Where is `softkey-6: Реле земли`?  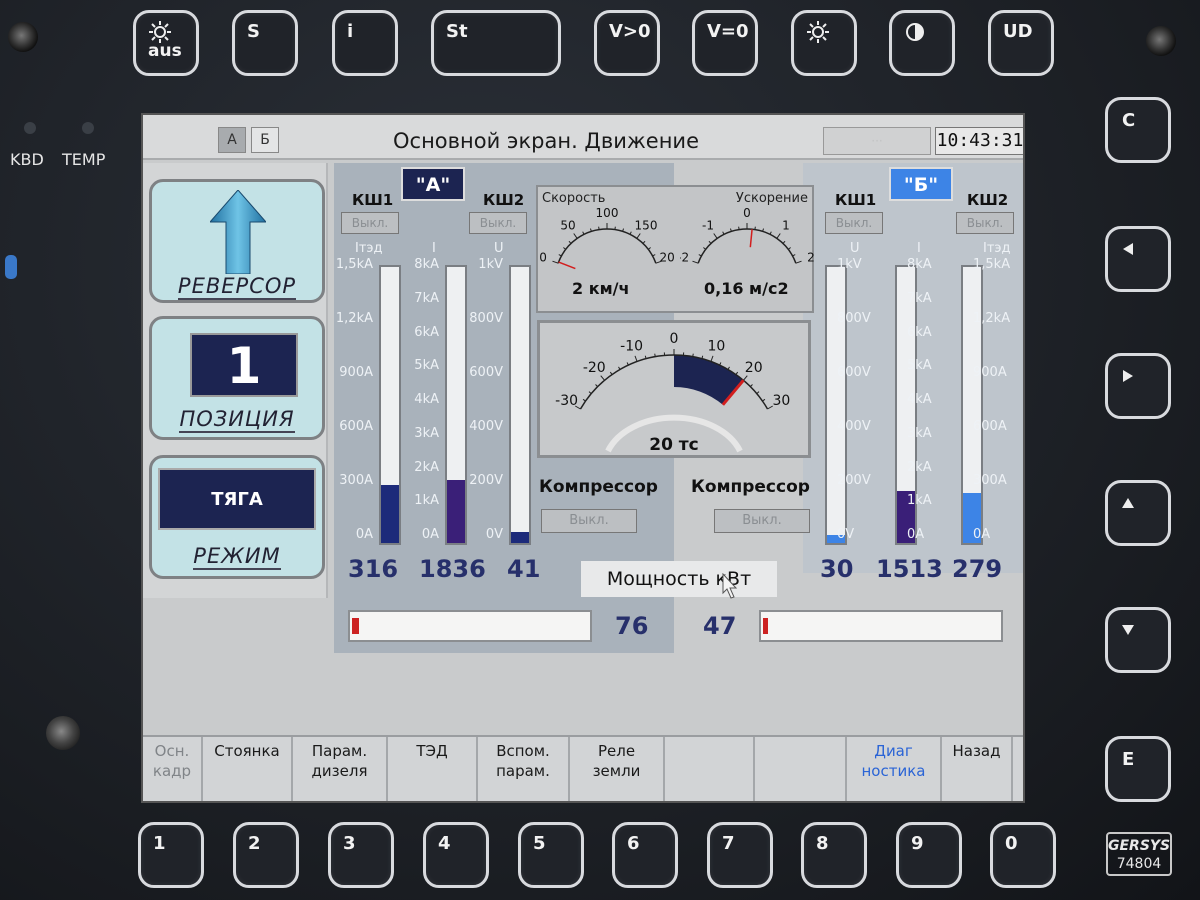 softkey-6: Реле земли is located at coordinates (617, 769).